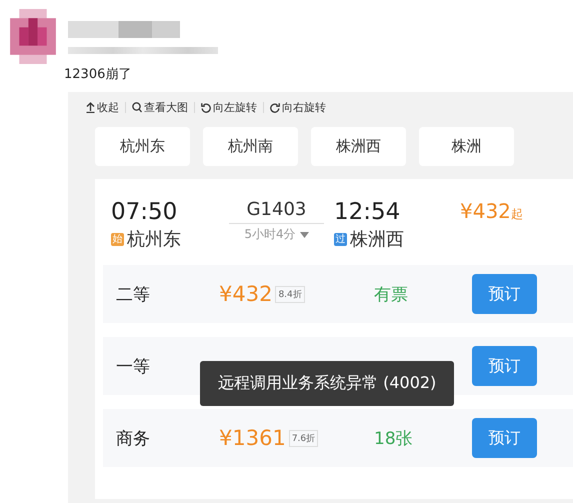 The width and height of the screenshot is (573, 503). What do you see at coordinates (270, 234) in the screenshot?
I see `duration: 5小时4分` at bounding box center [270, 234].